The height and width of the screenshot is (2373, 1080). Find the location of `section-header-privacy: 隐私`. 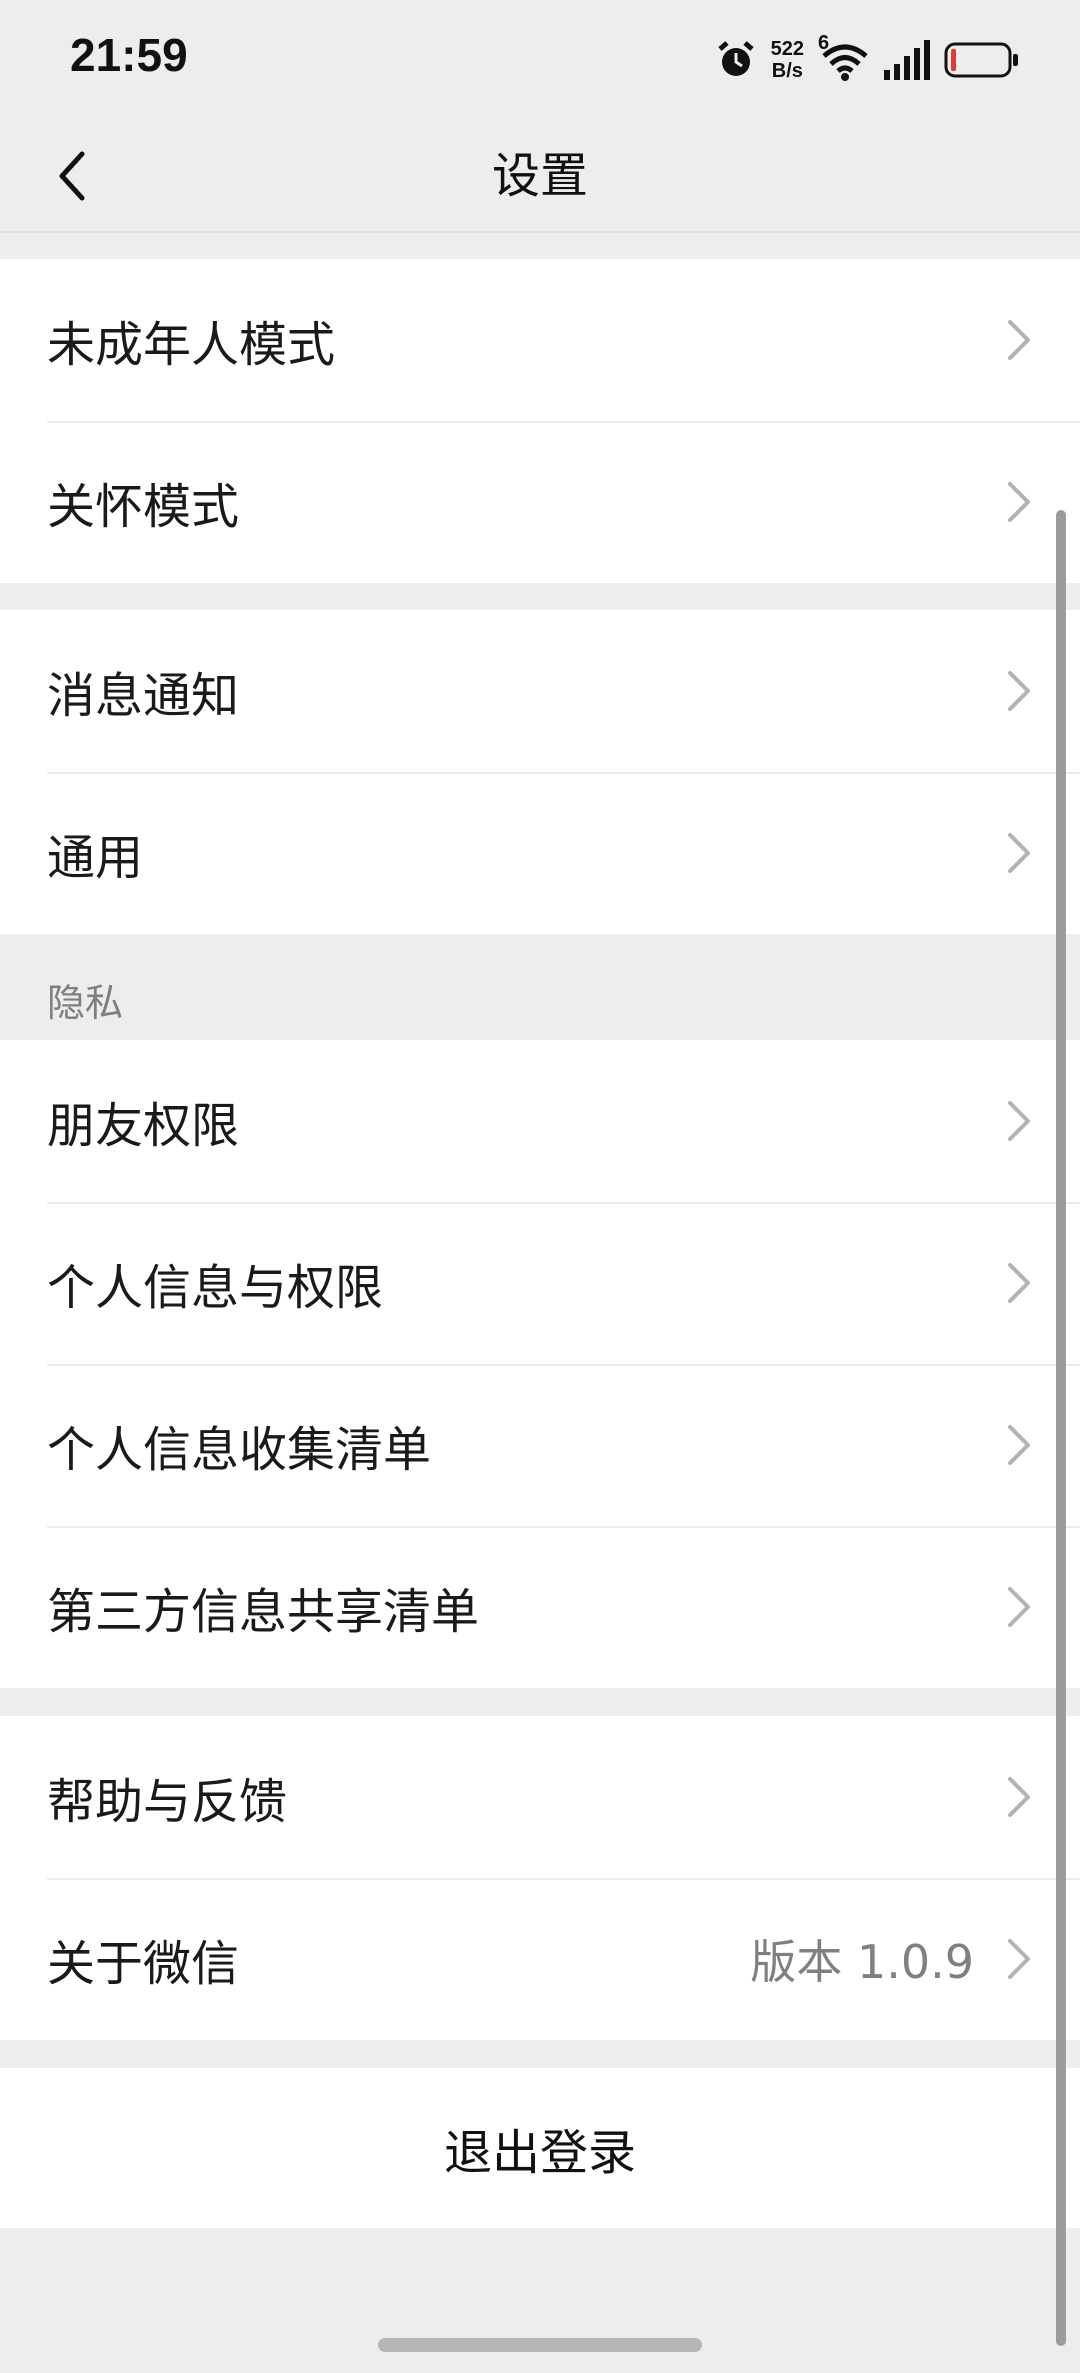

section-header-privacy: 隐私 is located at coordinates (85, 1003).